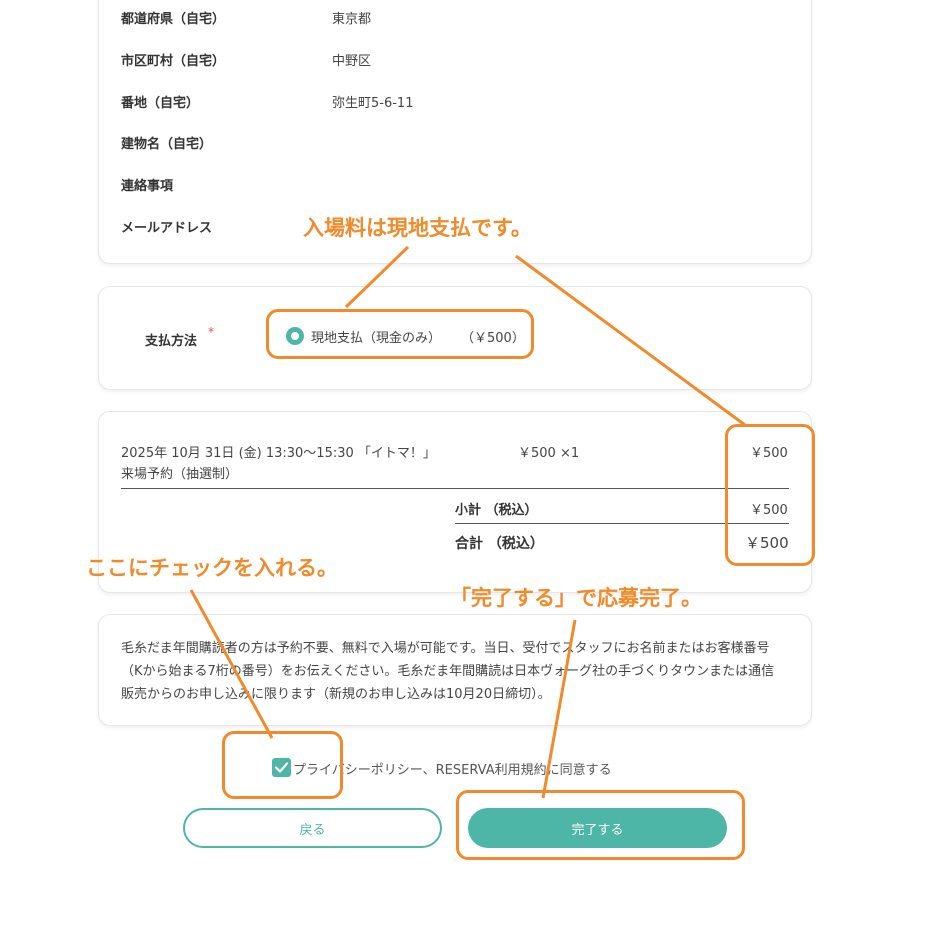  What do you see at coordinates (312, 828) in the screenshot?
I see `back-button: 戻る` at bounding box center [312, 828].